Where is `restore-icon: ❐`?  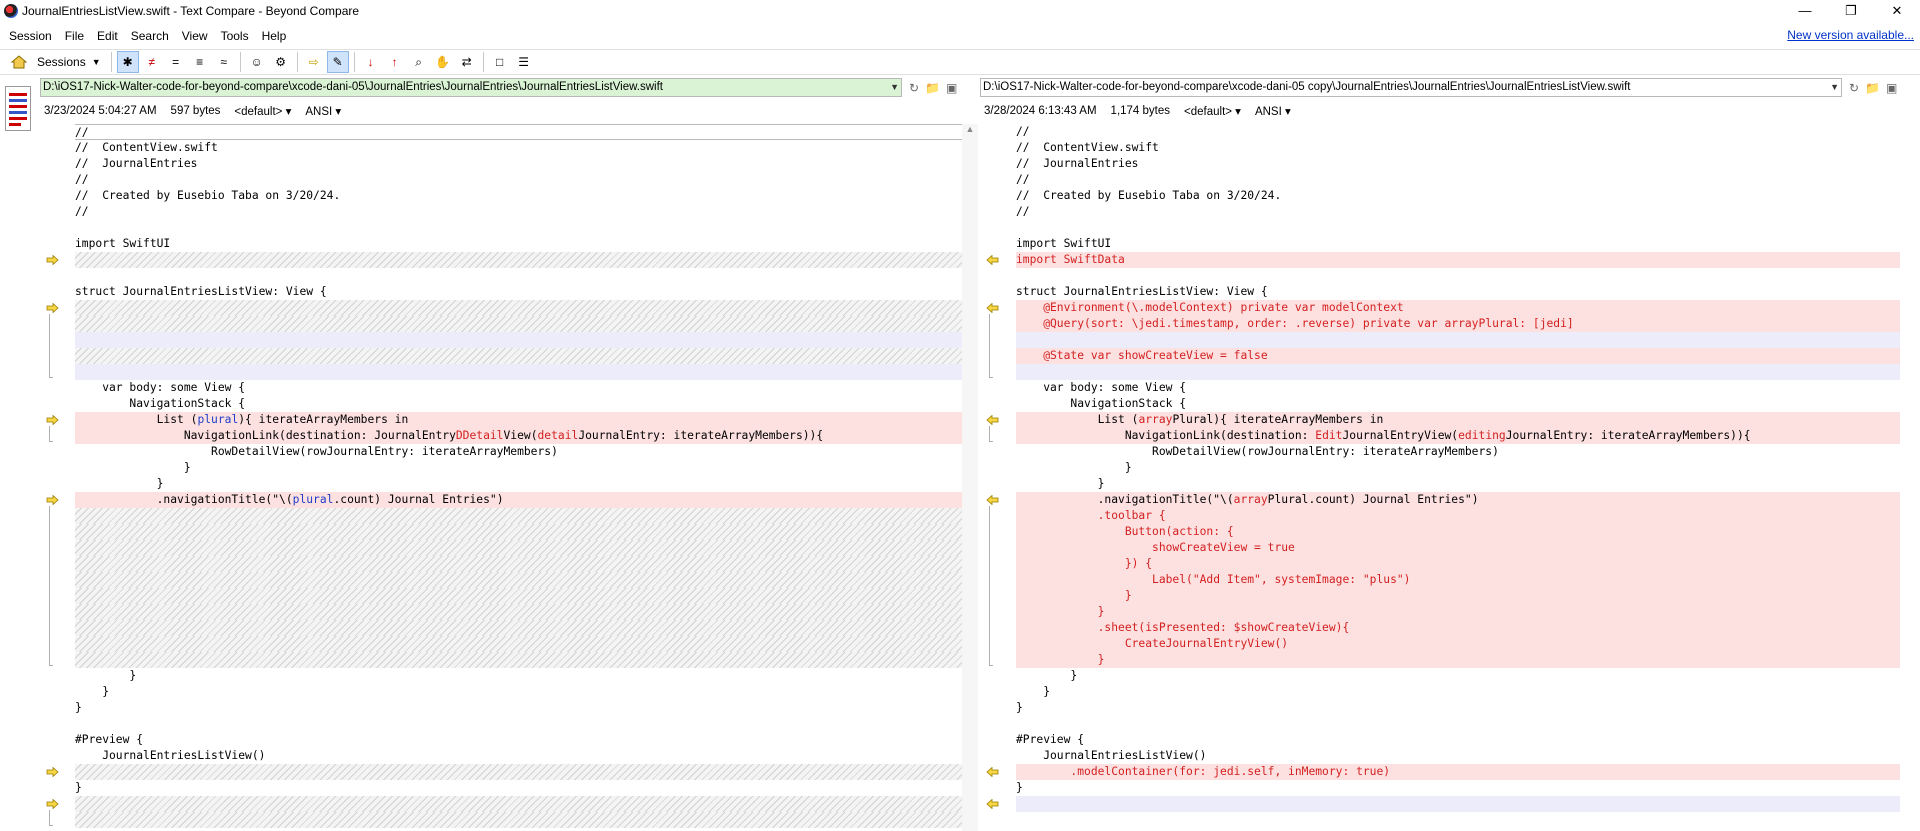
restore-icon: ❐ is located at coordinates (1851, 11).